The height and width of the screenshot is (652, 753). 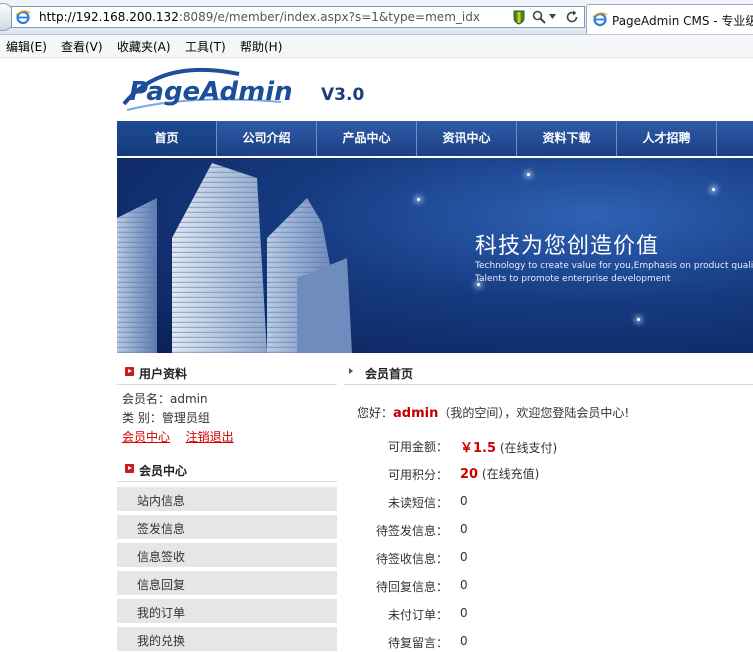 What do you see at coordinates (417, 615) in the screenshot?
I see `stat-label-unpaid-orders: 未付订单：` at bounding box center [417, 615].